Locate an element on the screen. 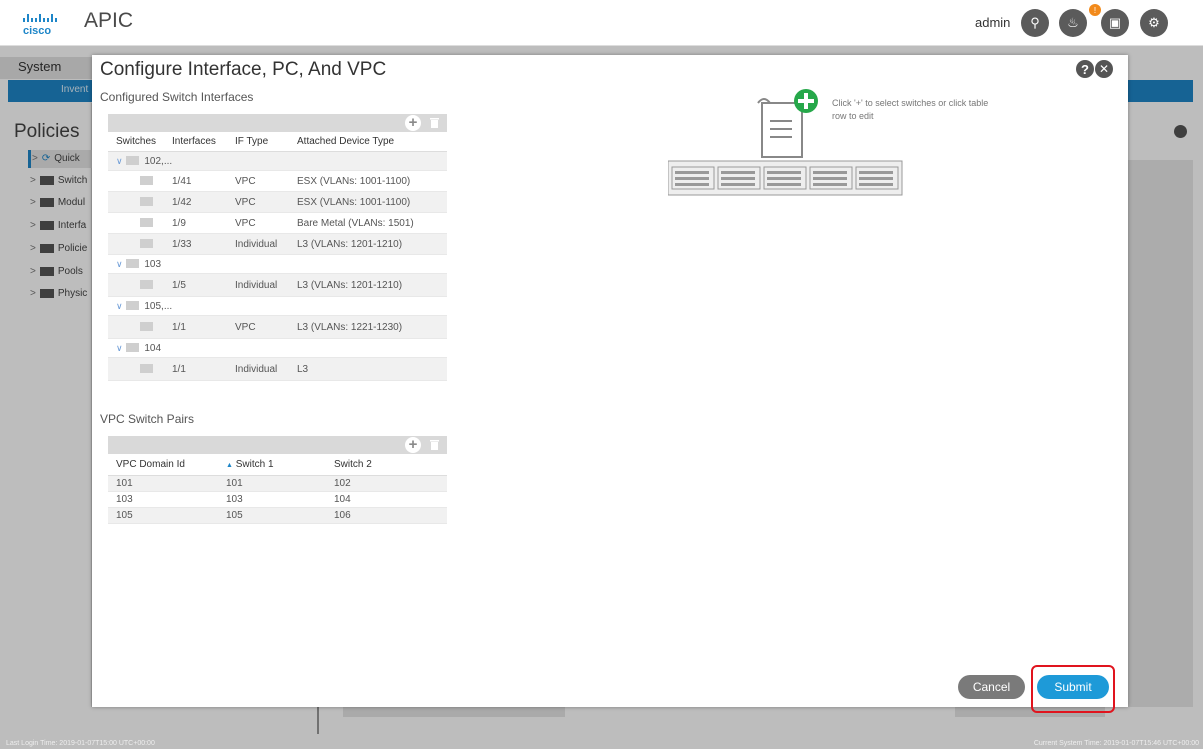  table-row: 1/42 VPC ESX (VLANs: 1001-1100) is located at coordinates (277, 202).